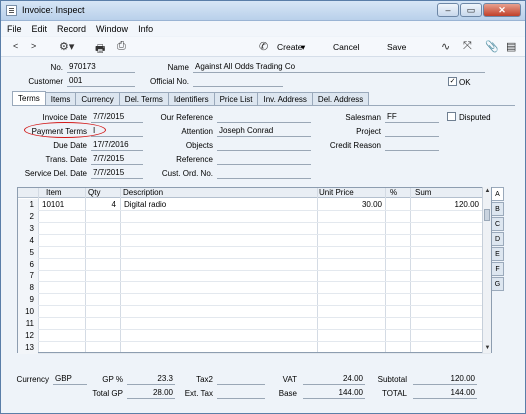 Image resolution: width=526 pixels, height=414 pixels. What do you see at coordinates (112, 29) in the screenshot?
I see `menu-window: Window` at bounding box center [112, 29].